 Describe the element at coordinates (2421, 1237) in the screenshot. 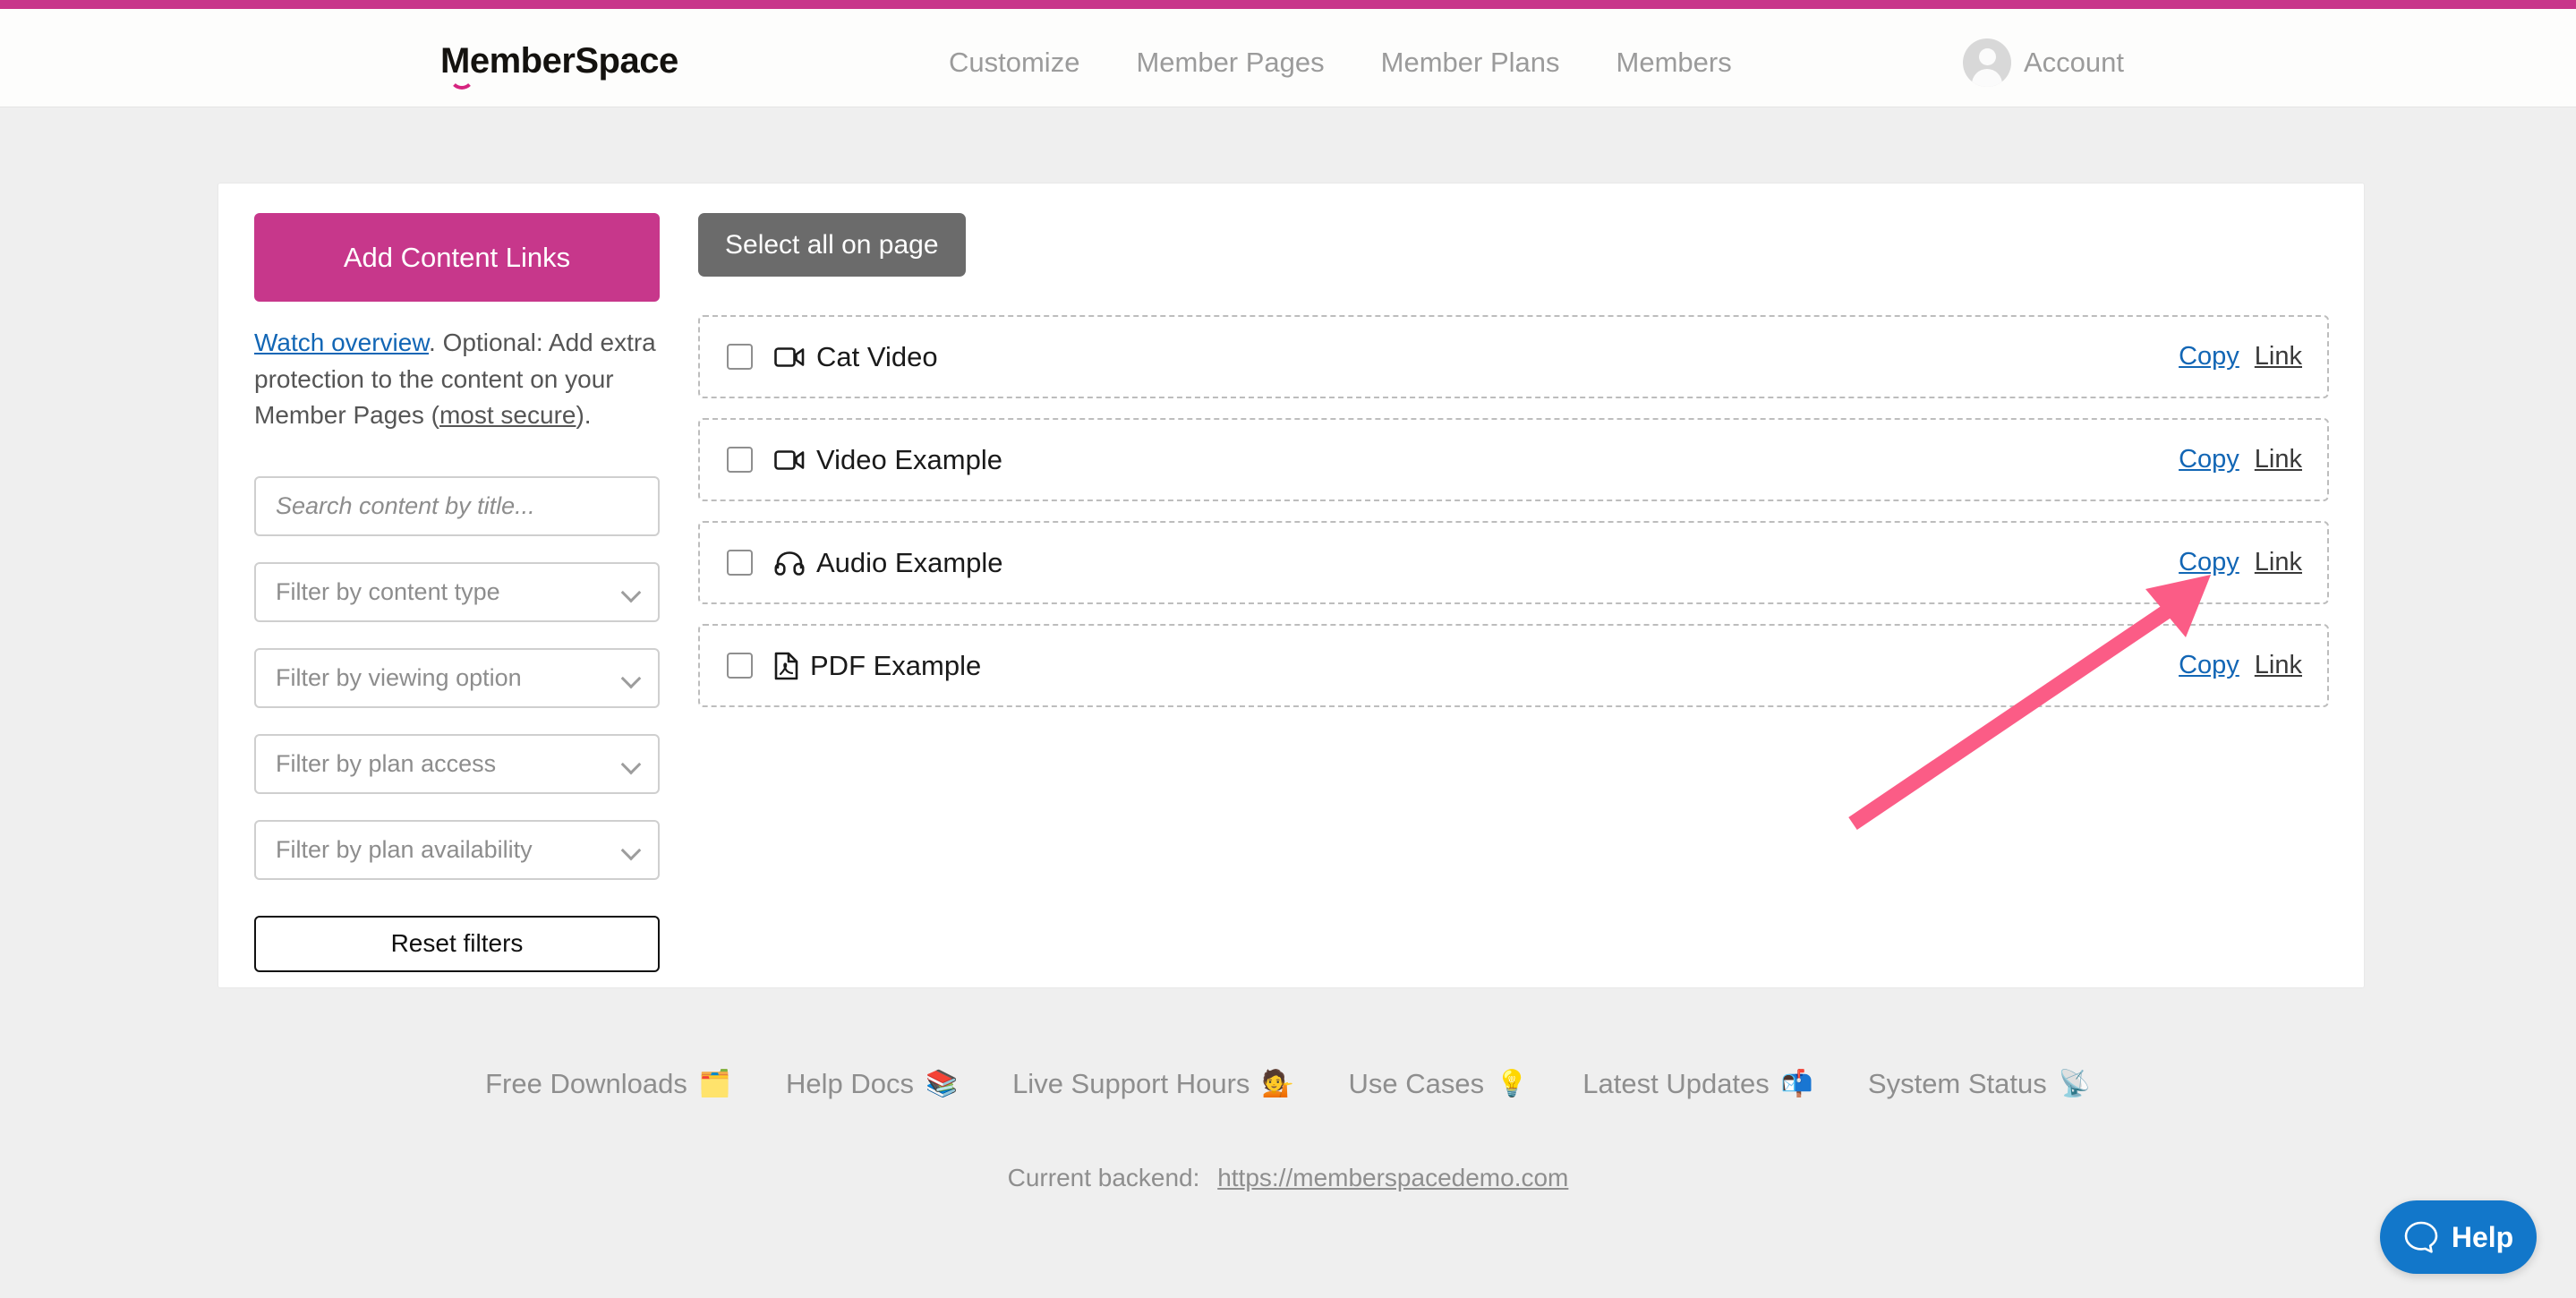

I see `speech-bubble-icon` at that location.